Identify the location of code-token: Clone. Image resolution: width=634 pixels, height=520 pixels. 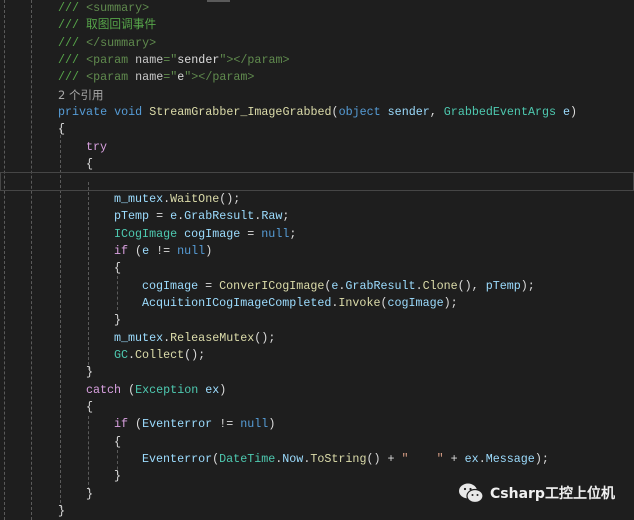
(440, 285).